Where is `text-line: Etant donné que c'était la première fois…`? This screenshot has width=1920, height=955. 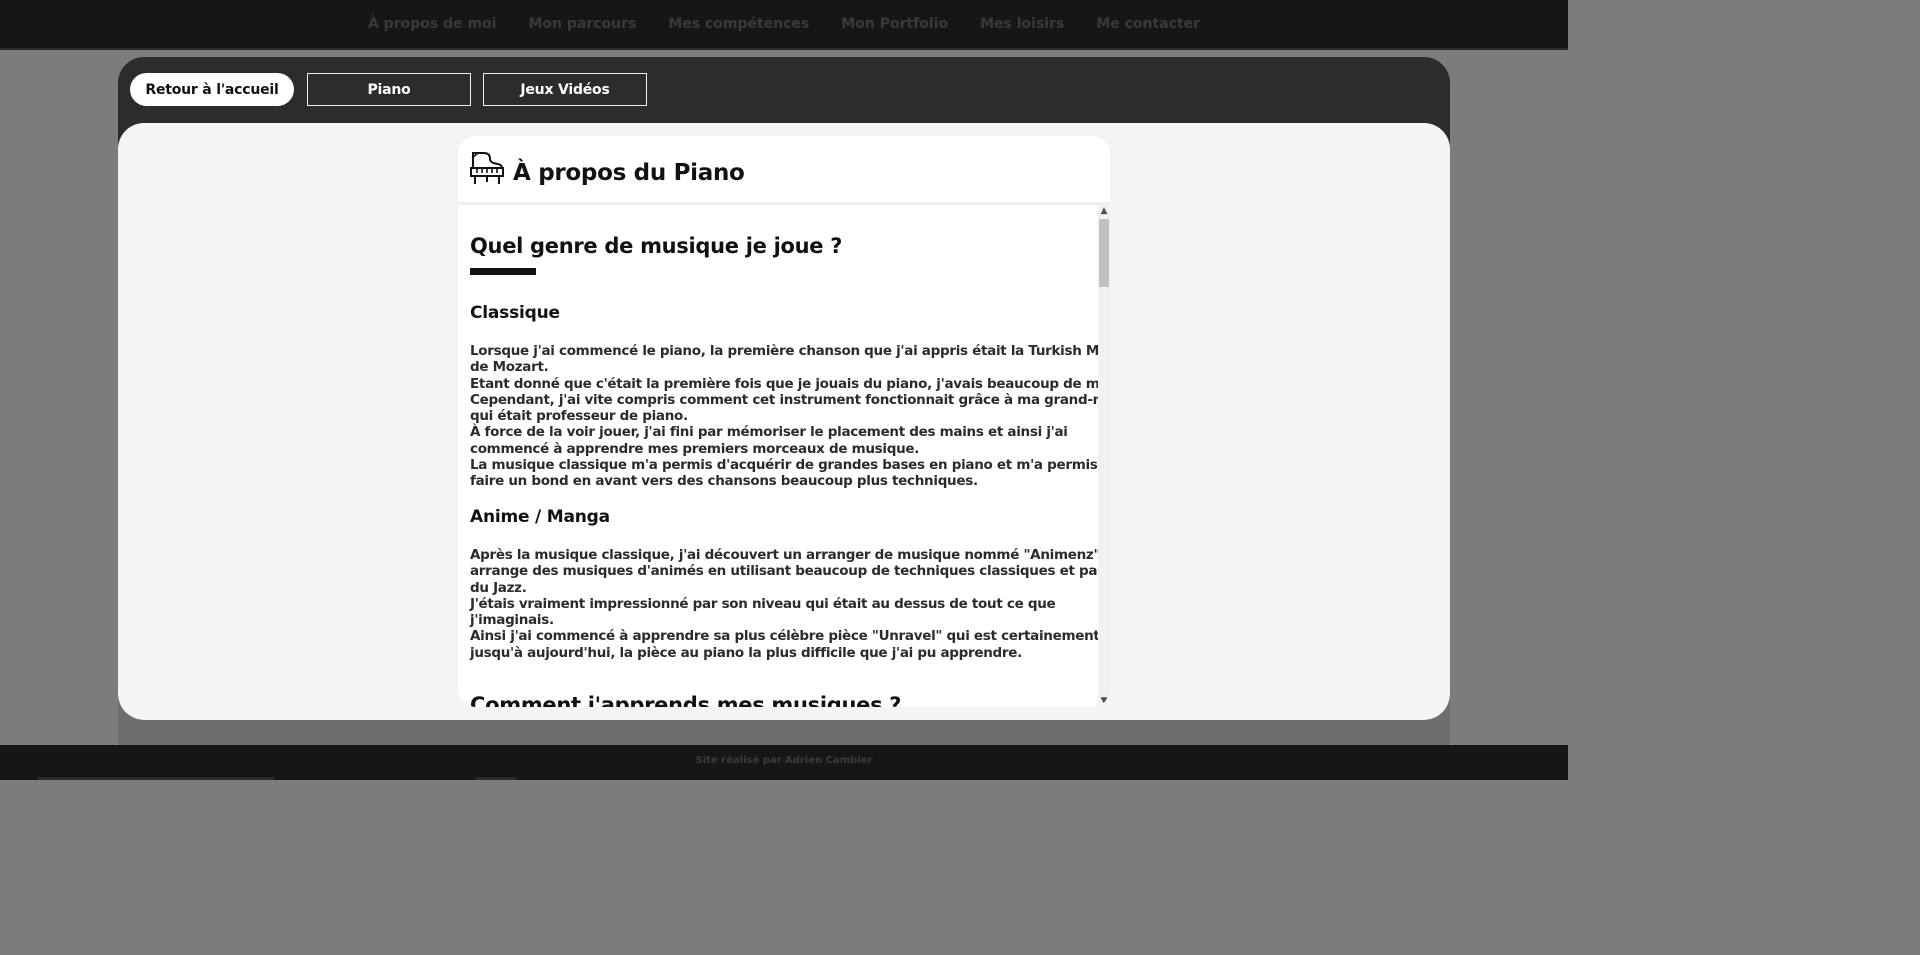
text-line: Etant donné que c'était la première fois… is located at coordinates (784, 383).